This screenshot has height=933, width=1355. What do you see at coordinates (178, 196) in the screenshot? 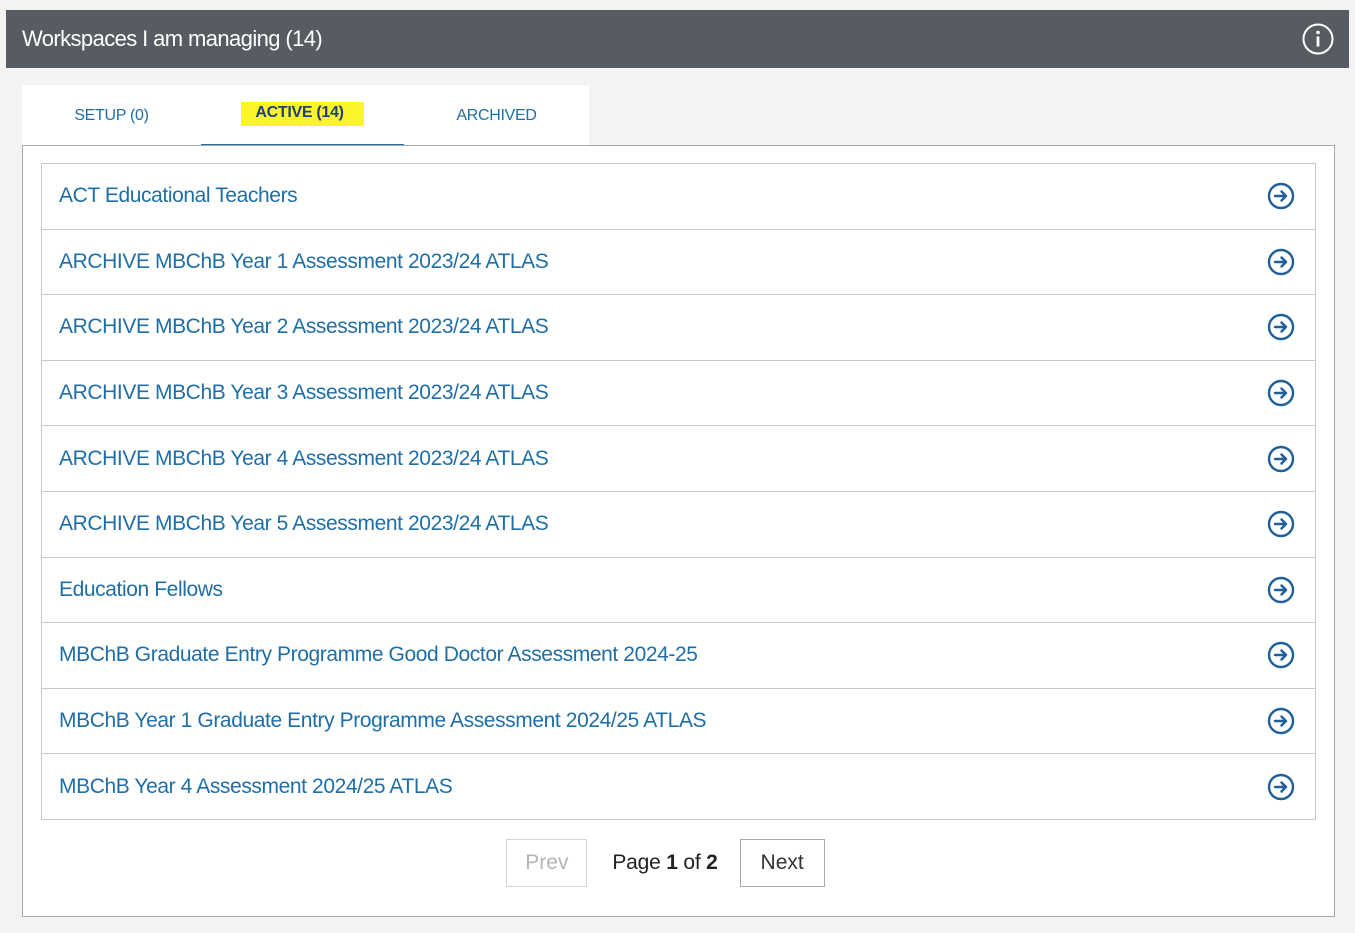
I see `workspace-link: ACT Educational Teachers` at bounding box center [178, 196].